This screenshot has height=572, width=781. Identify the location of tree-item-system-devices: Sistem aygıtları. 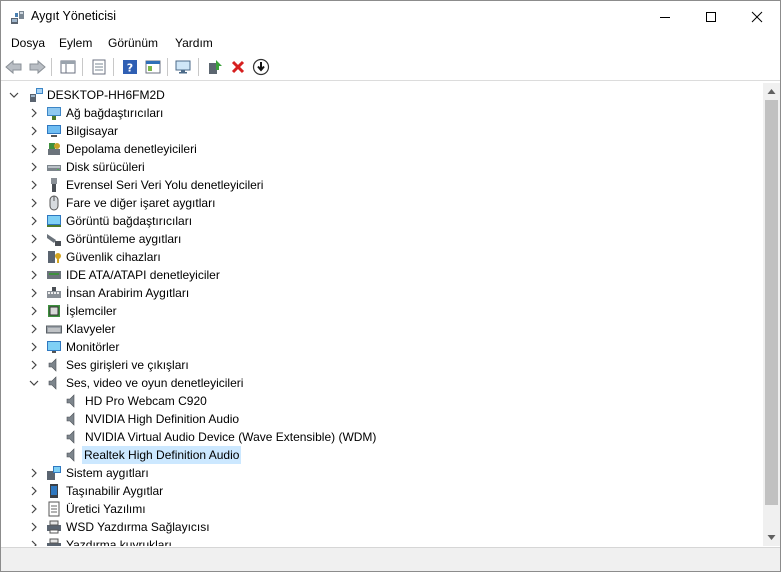
(381, 473).